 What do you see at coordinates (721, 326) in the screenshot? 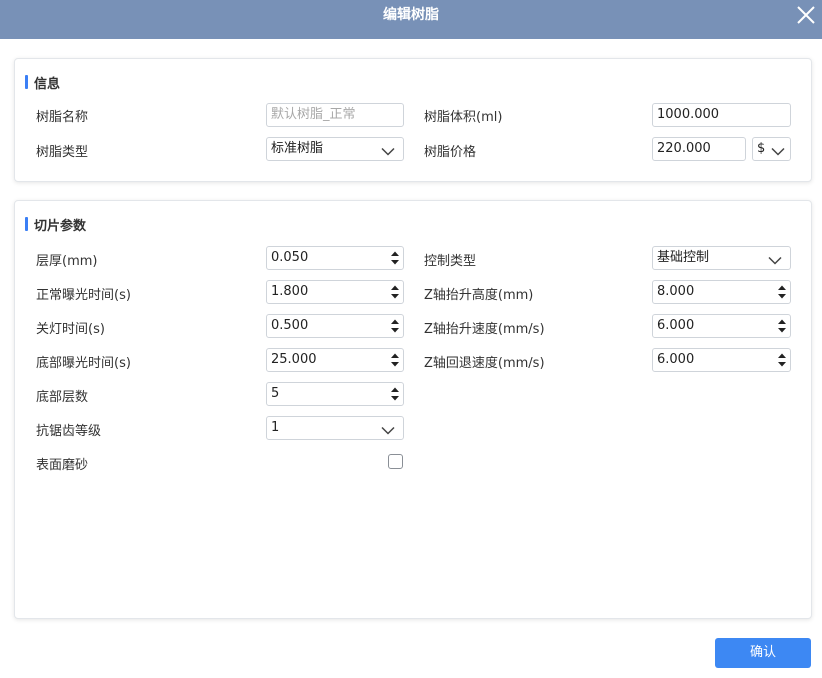
I see `z-lift-speed-spinbox: 6.000` at bounding box center [721, 326].